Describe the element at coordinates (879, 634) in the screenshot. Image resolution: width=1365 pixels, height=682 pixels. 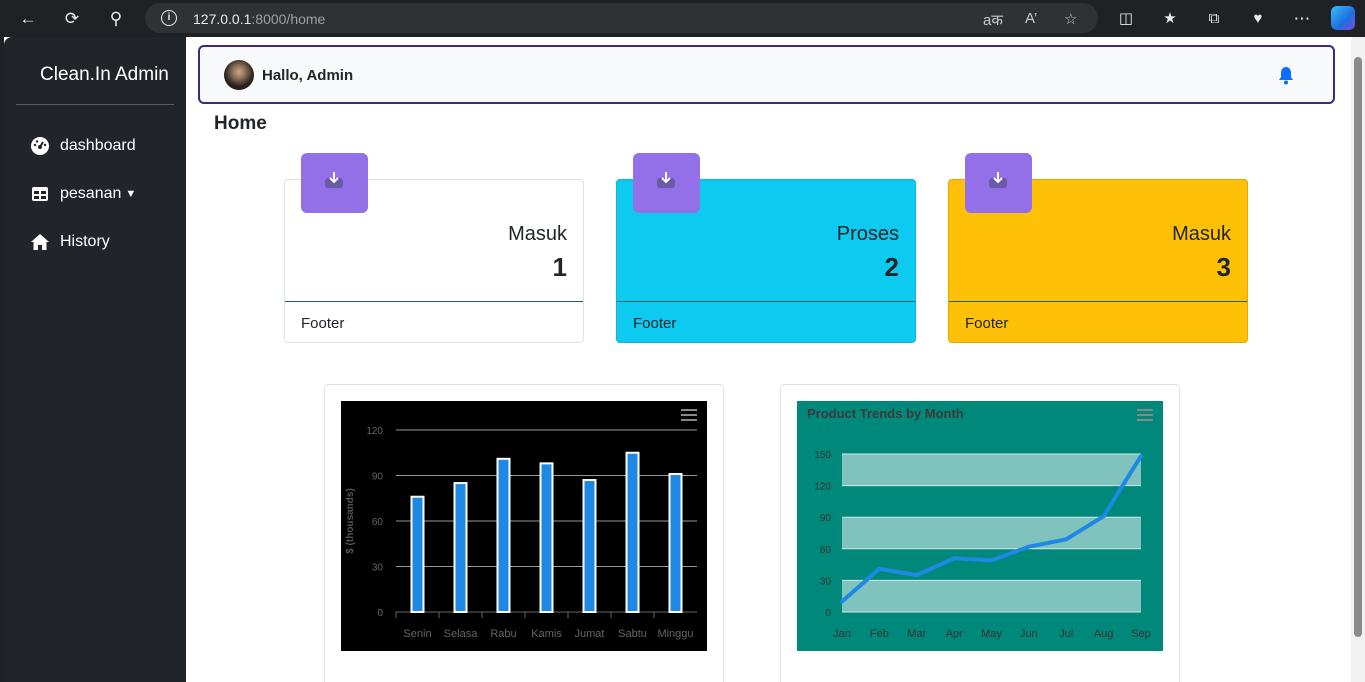
I see `x-tick-label: Feb` at that location.